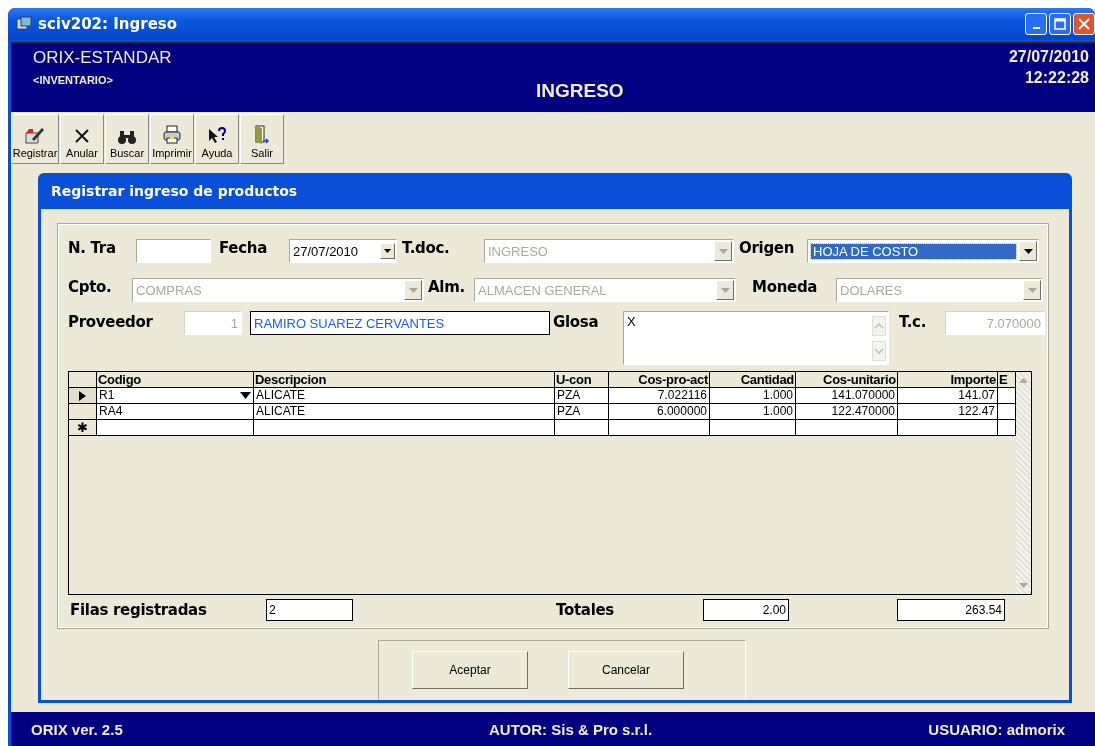 The image size is (1095, 746). Describe the element at coordinates (470, 670) in the screenshot. I see `dialog-button: Aceptar` at that location.